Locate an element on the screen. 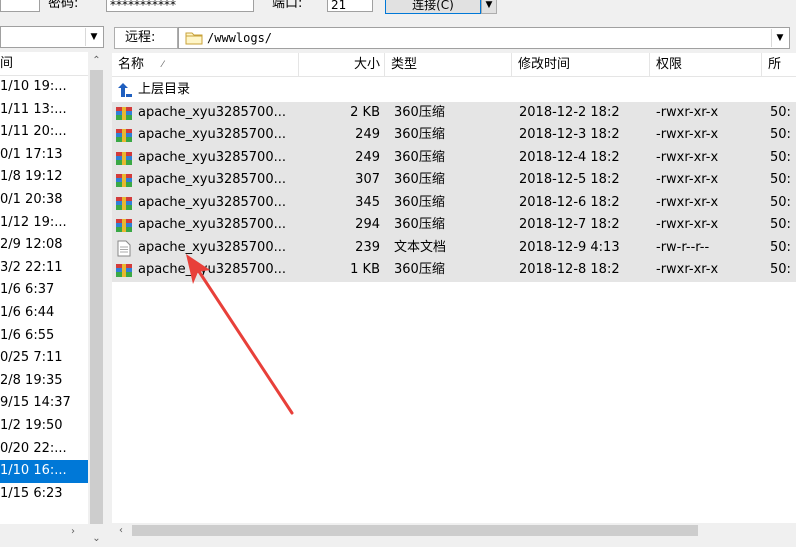 Image resolution: width=796 pixels, height=547 pixels. annotation-arrow is located at coordinates (240, 334).